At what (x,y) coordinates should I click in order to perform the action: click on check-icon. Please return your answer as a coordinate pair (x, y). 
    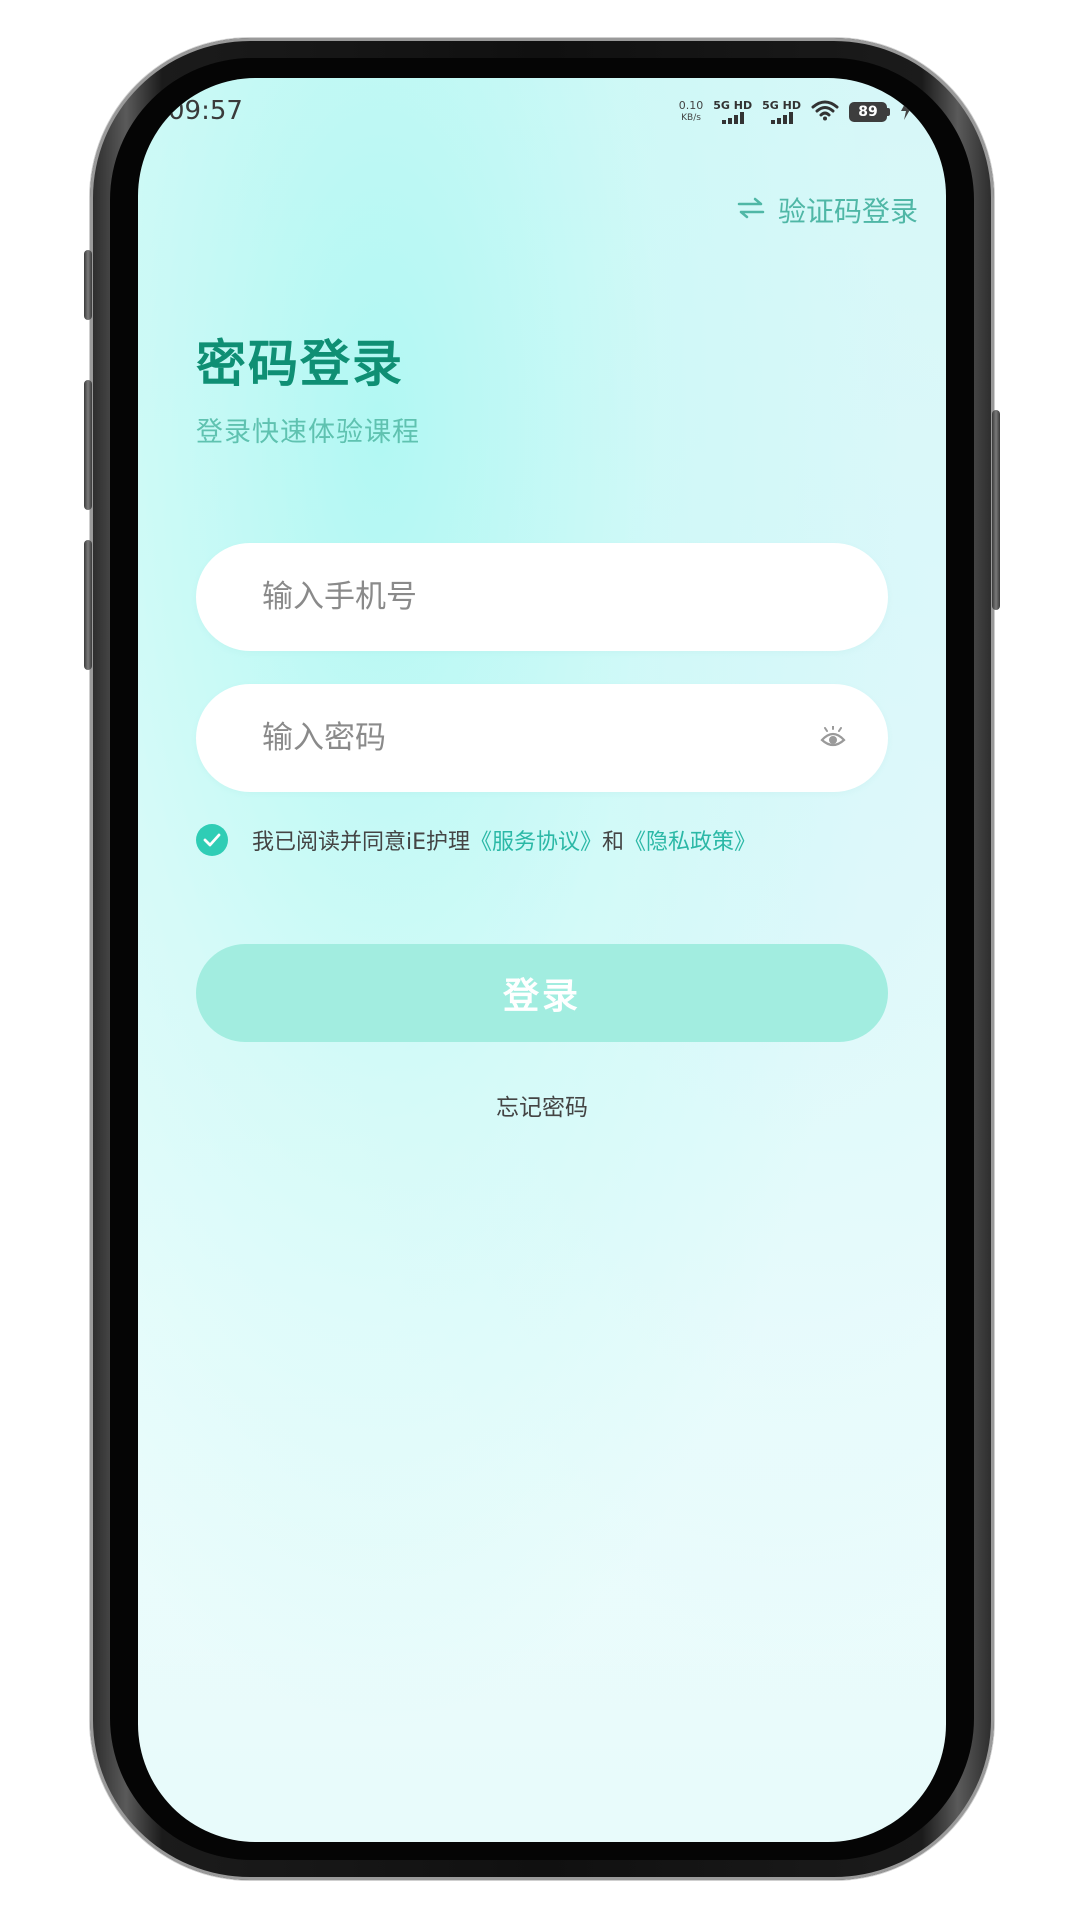
    Looking at the image, I should click on (212, 840).